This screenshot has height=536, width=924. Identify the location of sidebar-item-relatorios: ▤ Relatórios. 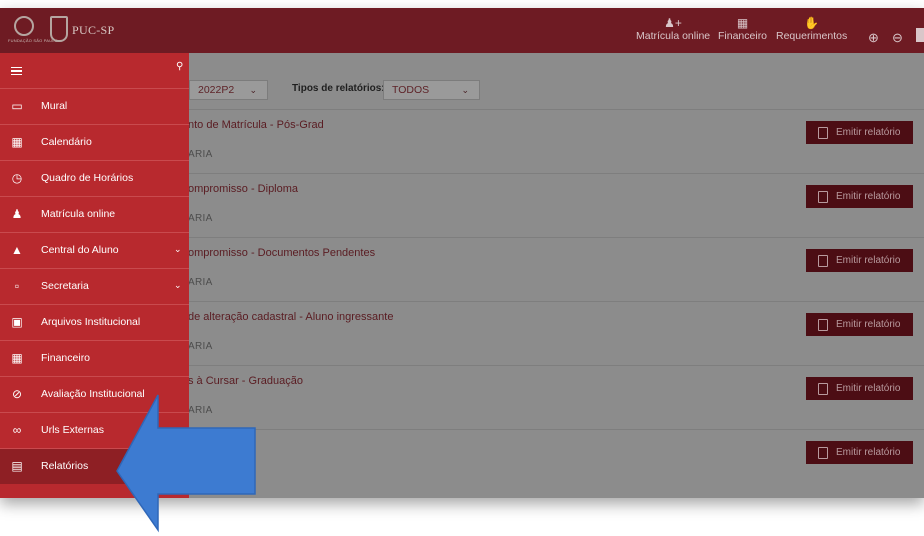
(94, 466).